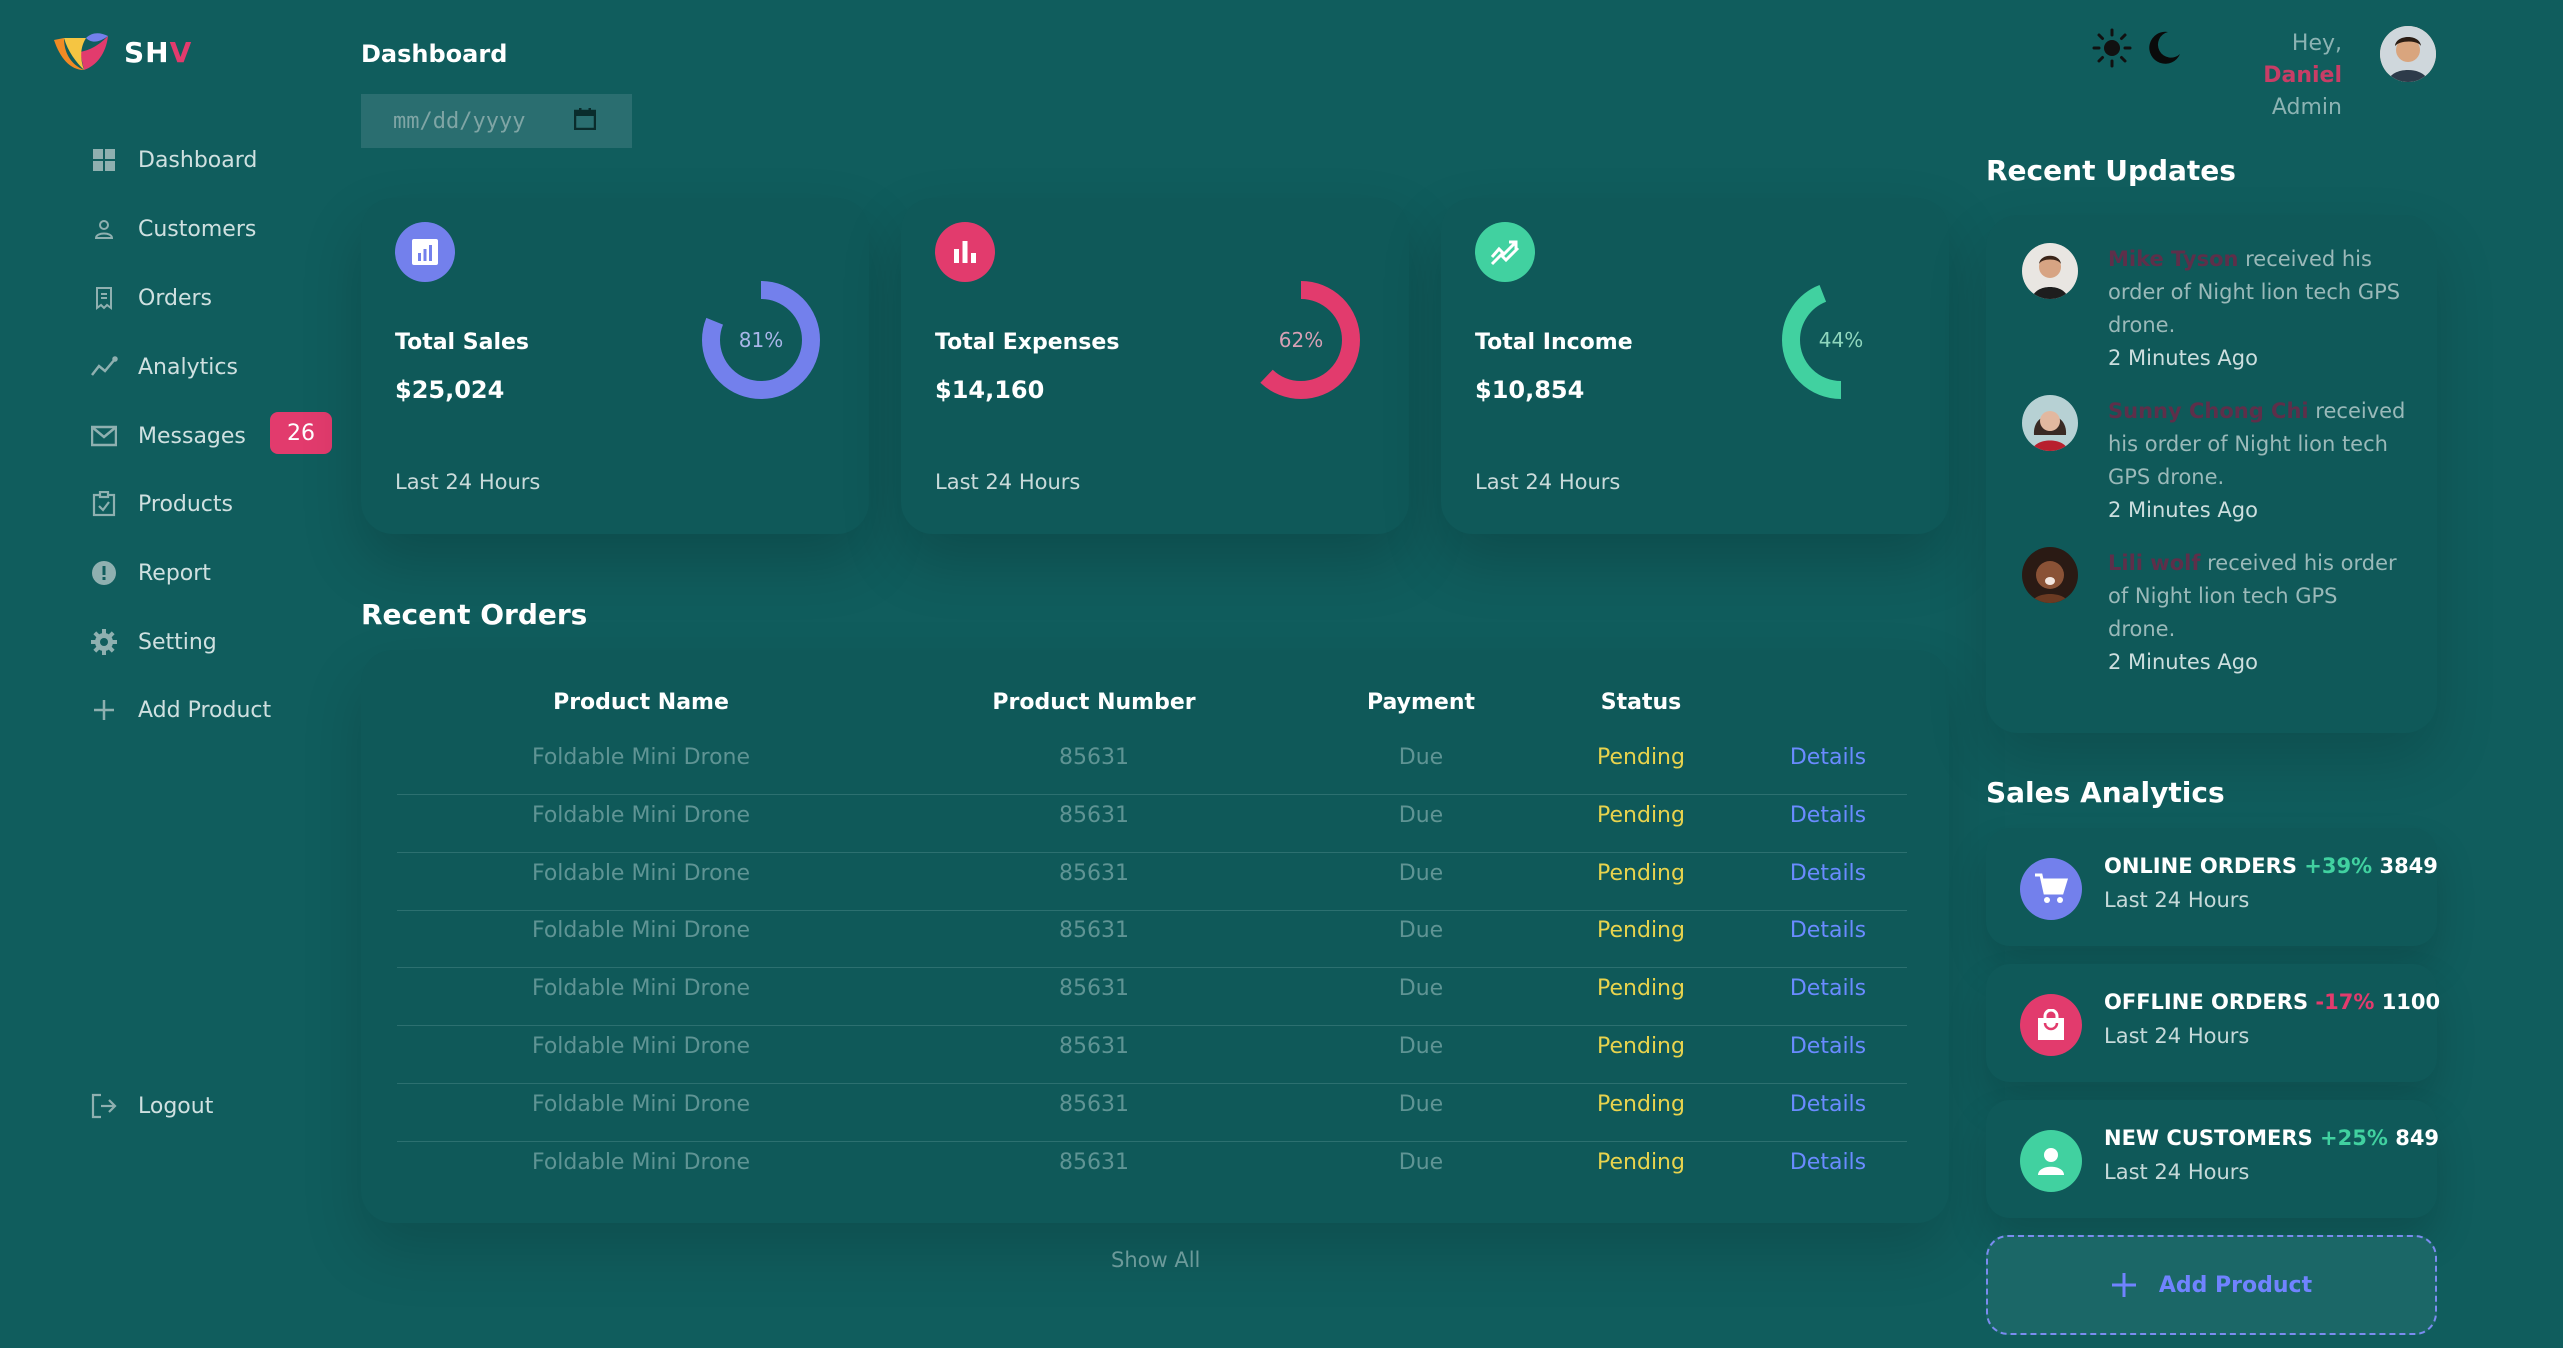 This screenshot has height=1348, width=2563. Describe the element at coordinates (177, 642) in the screenshot. I see `sidebar-item-label: Setting` at that location.